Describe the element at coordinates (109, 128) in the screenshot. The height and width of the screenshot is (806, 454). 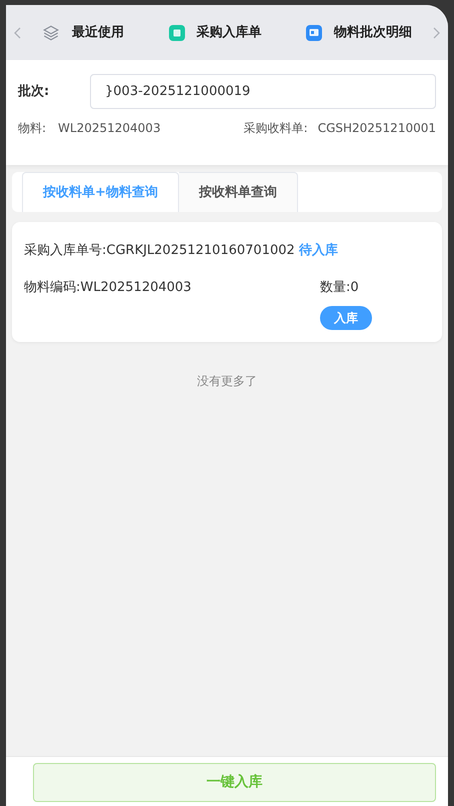
I see `material-value: WL20251204003` at that location.